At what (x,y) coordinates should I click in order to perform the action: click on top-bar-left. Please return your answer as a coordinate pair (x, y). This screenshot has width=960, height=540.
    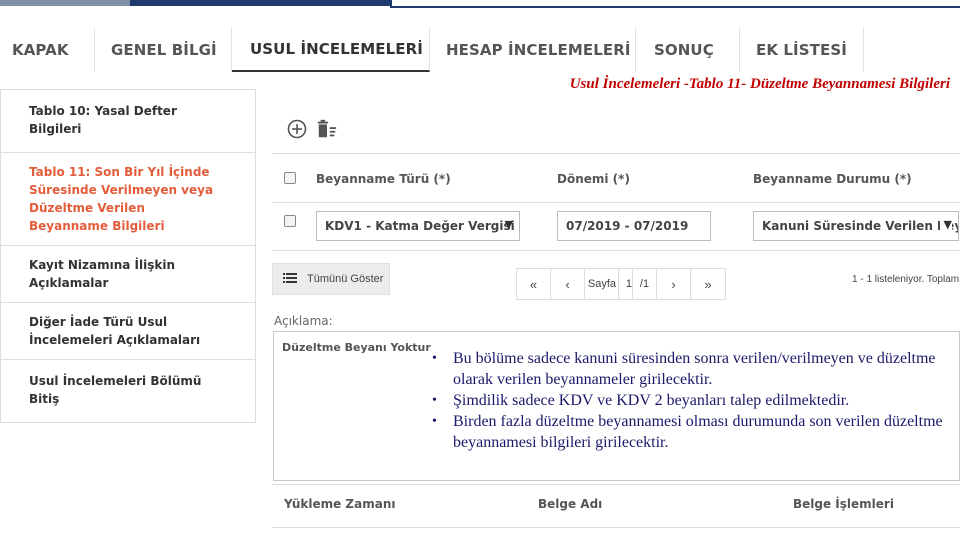
    Looking at the image, I should click on (65, 3).